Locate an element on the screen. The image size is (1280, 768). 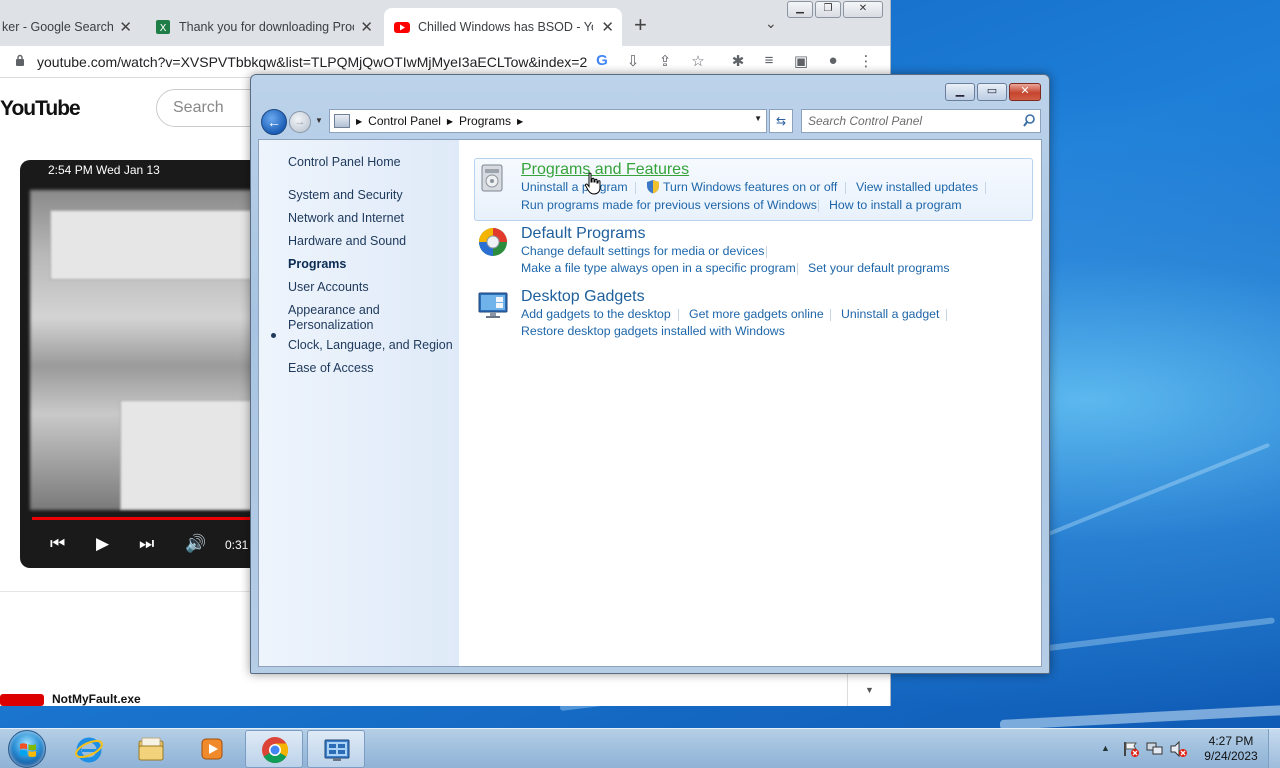
taskbar: ▲ 4:27 PM 9/24/2023 is located at coordinates (640, 748).